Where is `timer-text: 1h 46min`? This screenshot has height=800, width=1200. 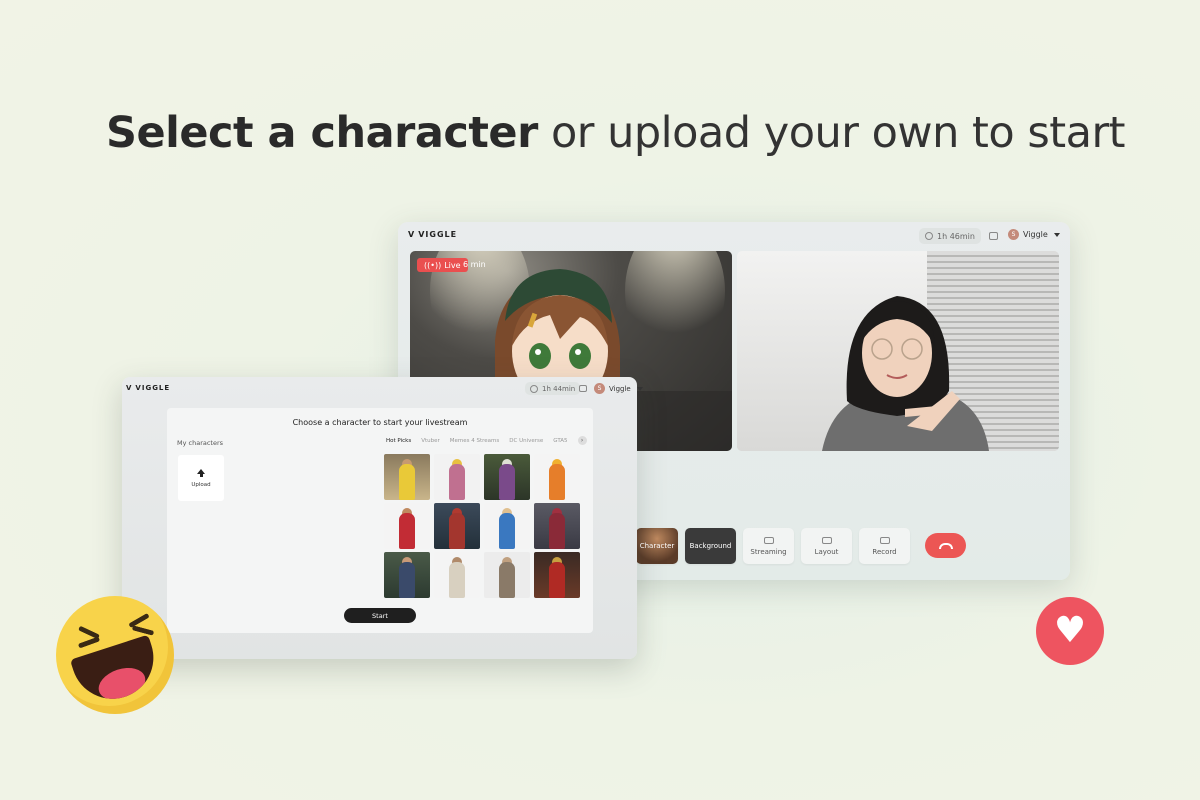
timer-text: 1h 46min is located at coordinates (956, 236).